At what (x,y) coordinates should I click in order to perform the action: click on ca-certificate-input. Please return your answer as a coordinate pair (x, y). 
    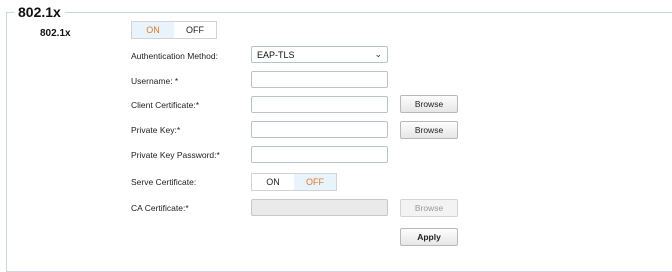
    Looking at the image, I should click on (319, 207).